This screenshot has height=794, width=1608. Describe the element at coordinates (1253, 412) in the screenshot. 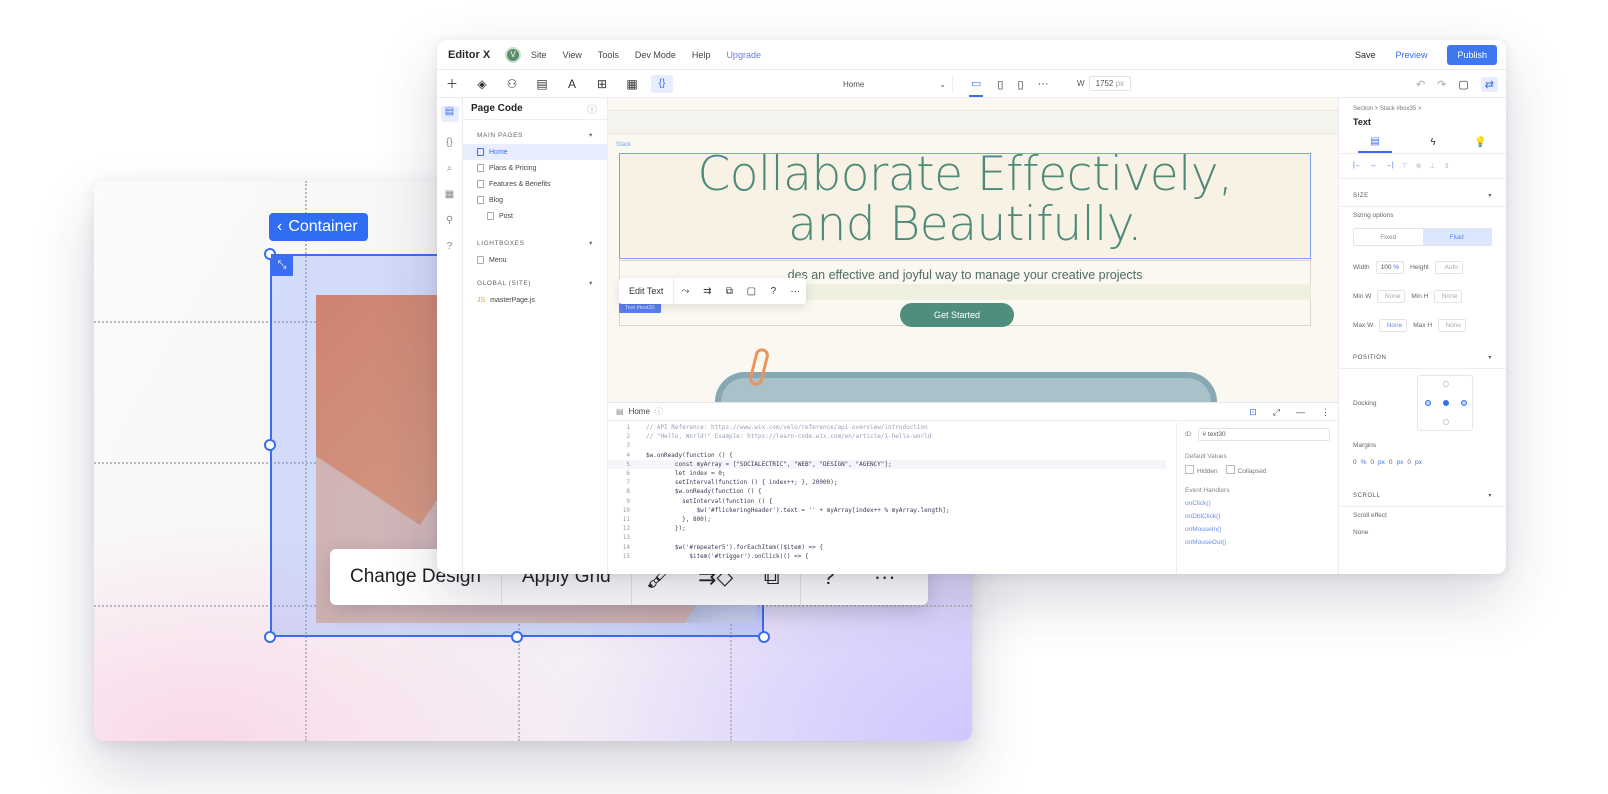

I see `dock-icon: ⊡` at that location.